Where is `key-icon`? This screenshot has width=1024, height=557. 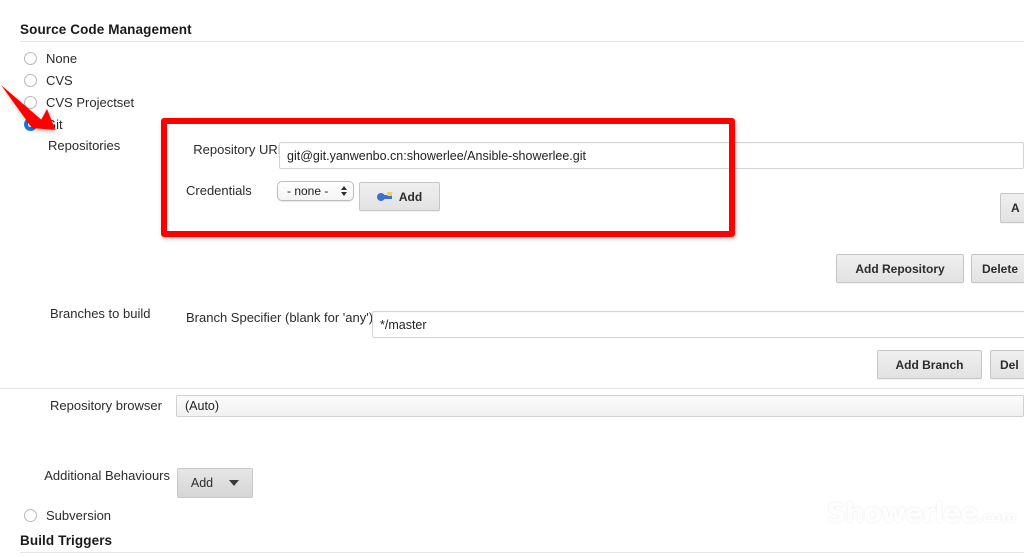
key-icon is located at coordinates (384, 196).